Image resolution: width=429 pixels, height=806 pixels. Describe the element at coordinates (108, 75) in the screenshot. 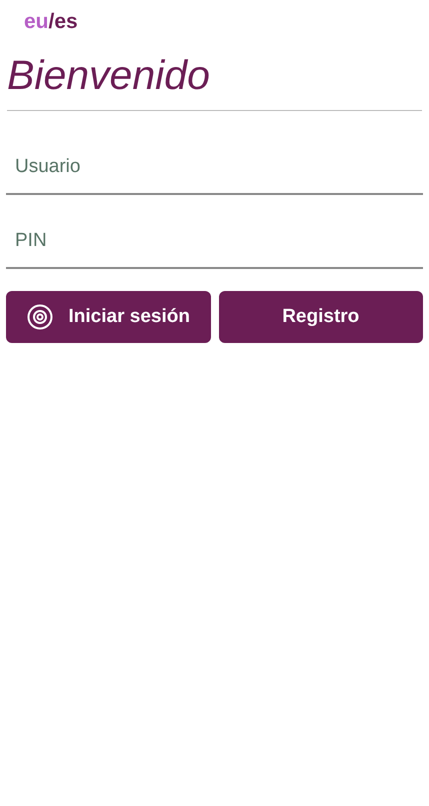

I see `page-title: Bienvenido` at that location.